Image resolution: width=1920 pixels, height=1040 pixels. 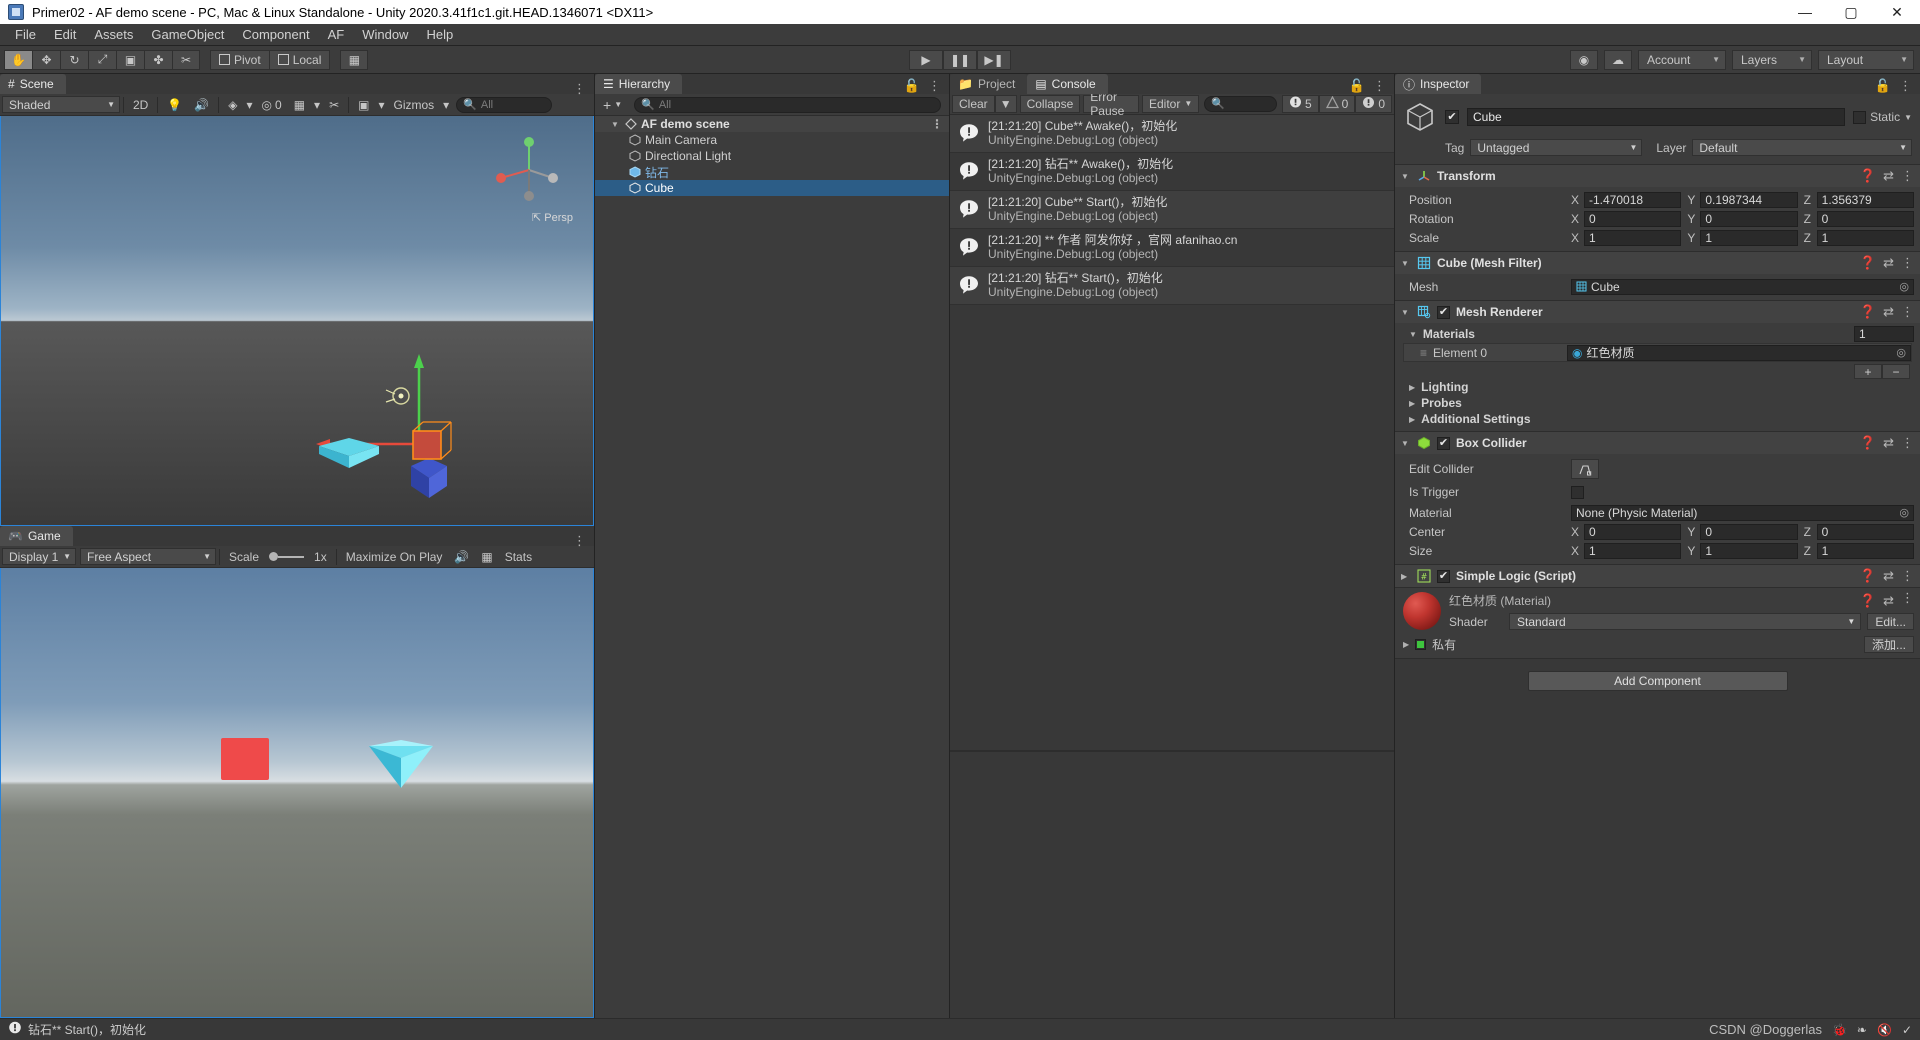 I want to click on scale-slider, so click(x=287, y=556).